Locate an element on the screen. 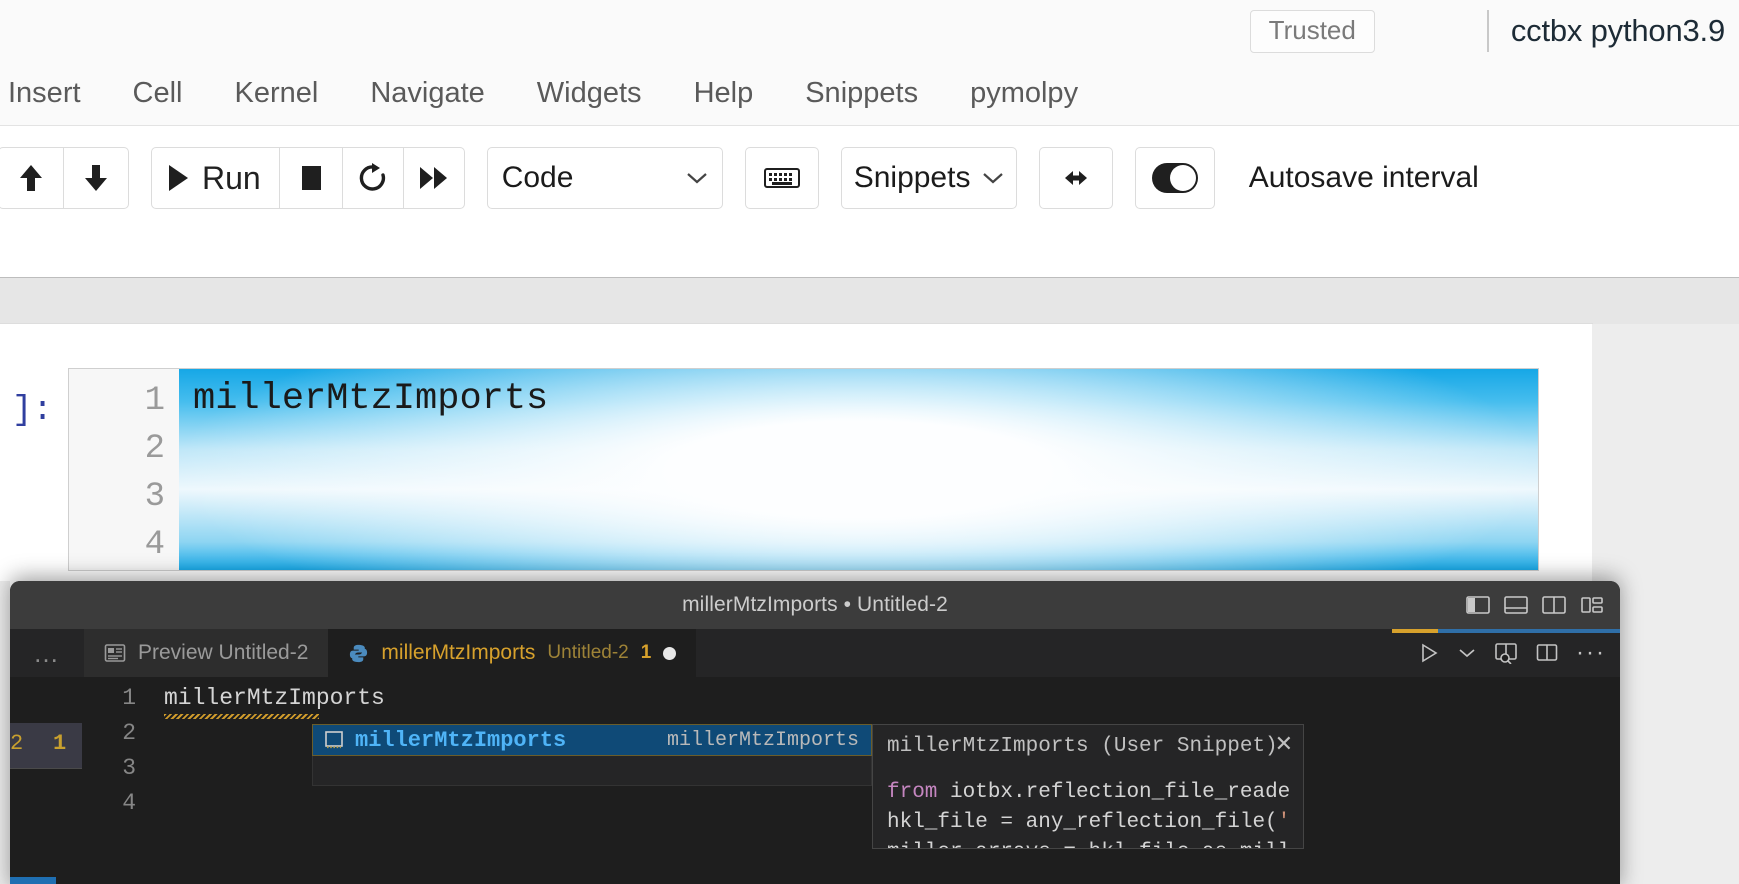 The image size is (1739, 884). snippets-select-value: Snippets is located at coordinates (912, 177).